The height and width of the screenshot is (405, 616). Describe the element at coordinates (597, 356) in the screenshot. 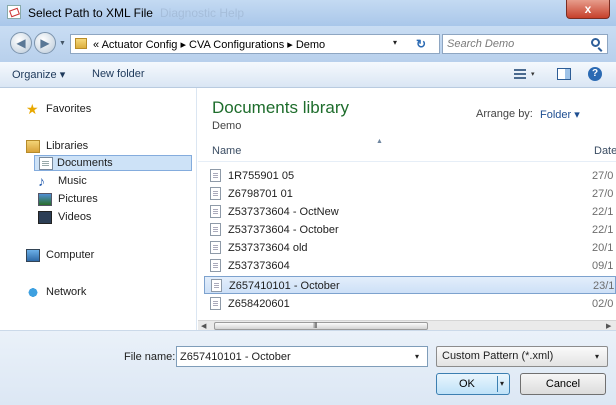

I see `file-type-dropdown-icon: ▾` at that location.